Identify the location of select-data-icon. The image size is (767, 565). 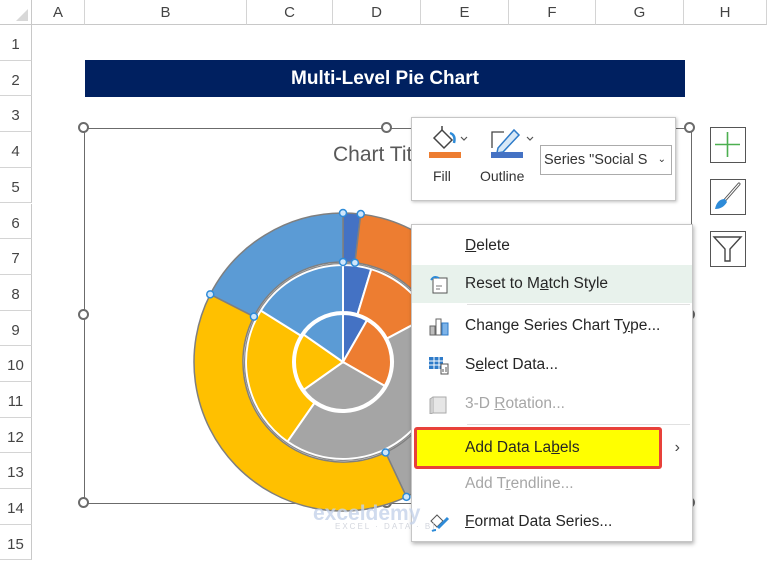
(439, 366).